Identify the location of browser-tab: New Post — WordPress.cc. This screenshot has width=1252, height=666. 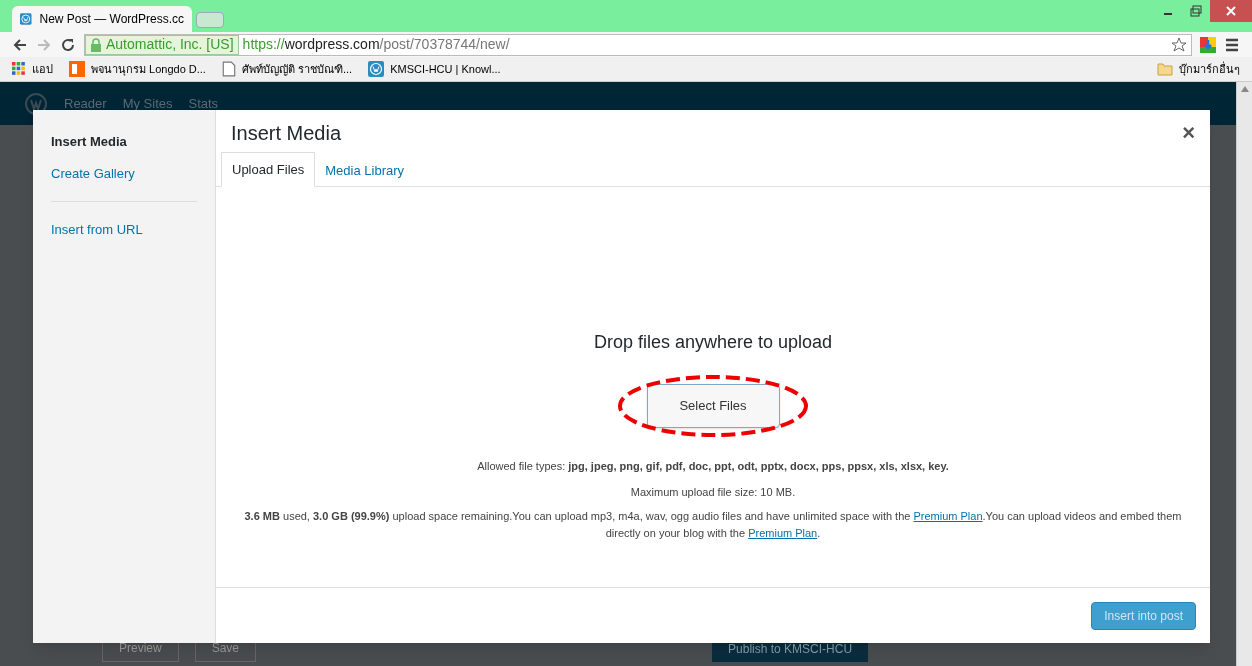
(102, 19).